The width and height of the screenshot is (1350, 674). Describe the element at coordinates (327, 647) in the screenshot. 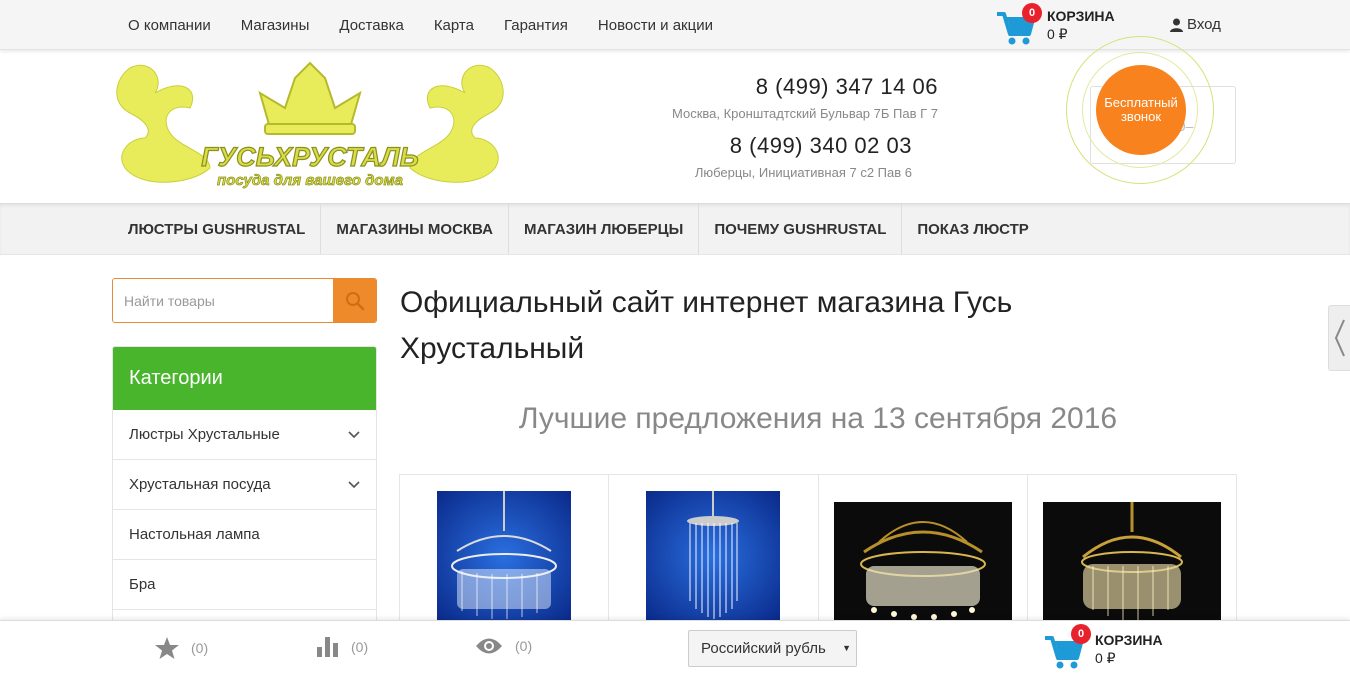

I see `bar-chart-icon` at that location.